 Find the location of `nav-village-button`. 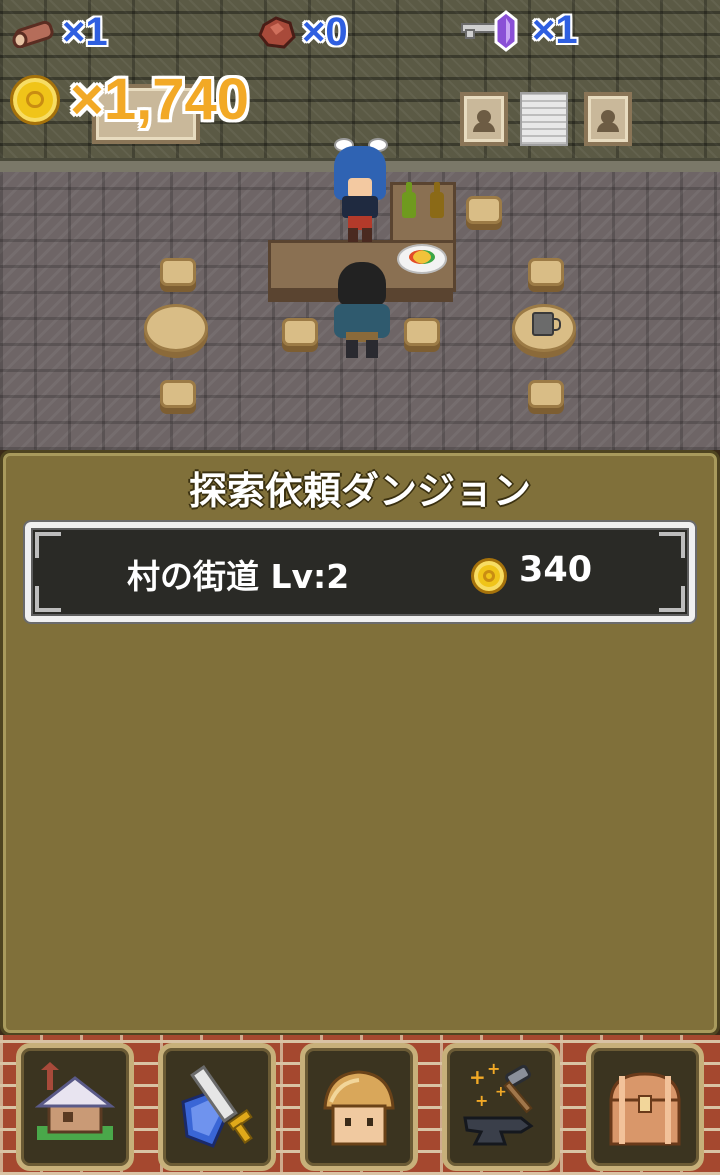

nav-village-button is located at coordinates (75, 1107).